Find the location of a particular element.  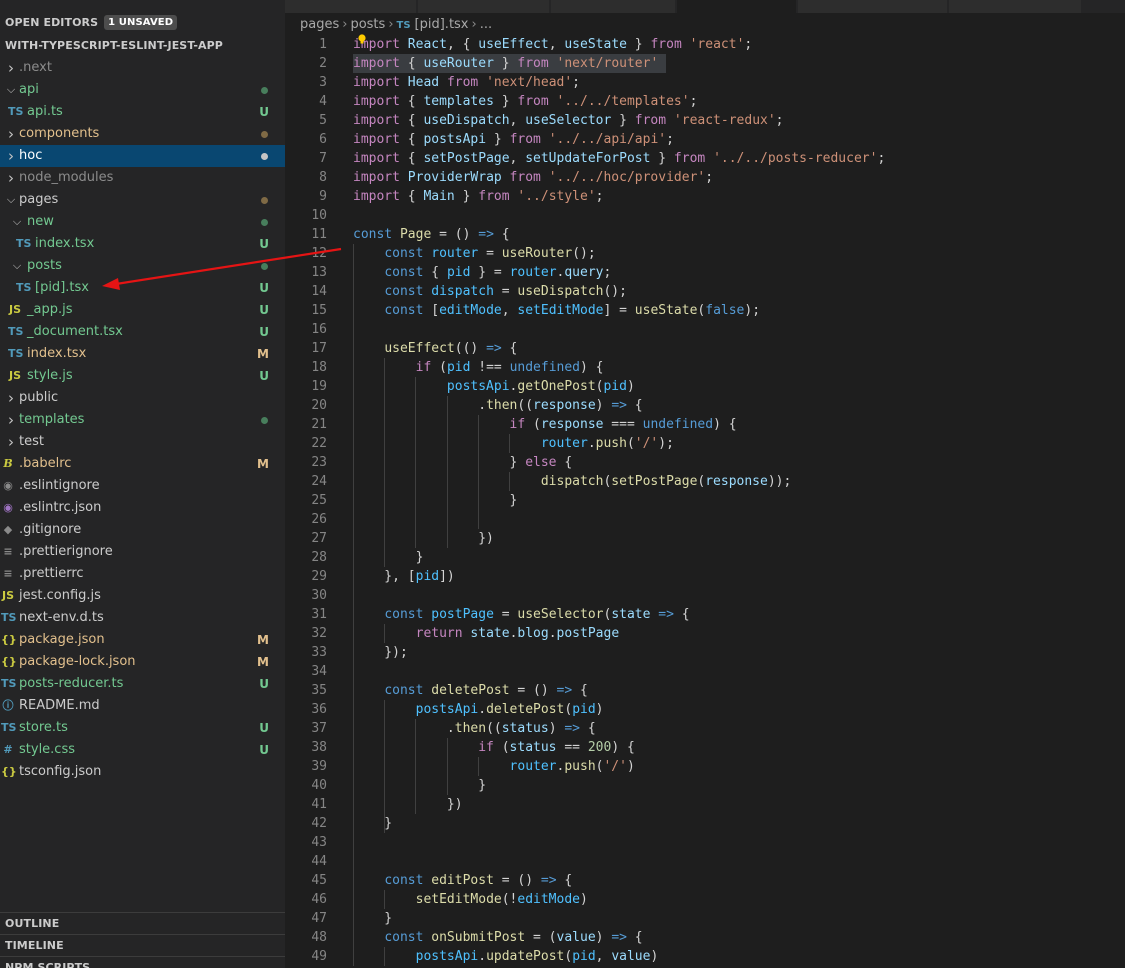

tree-item: B .babelrc M is located at coordinates (142, 464).